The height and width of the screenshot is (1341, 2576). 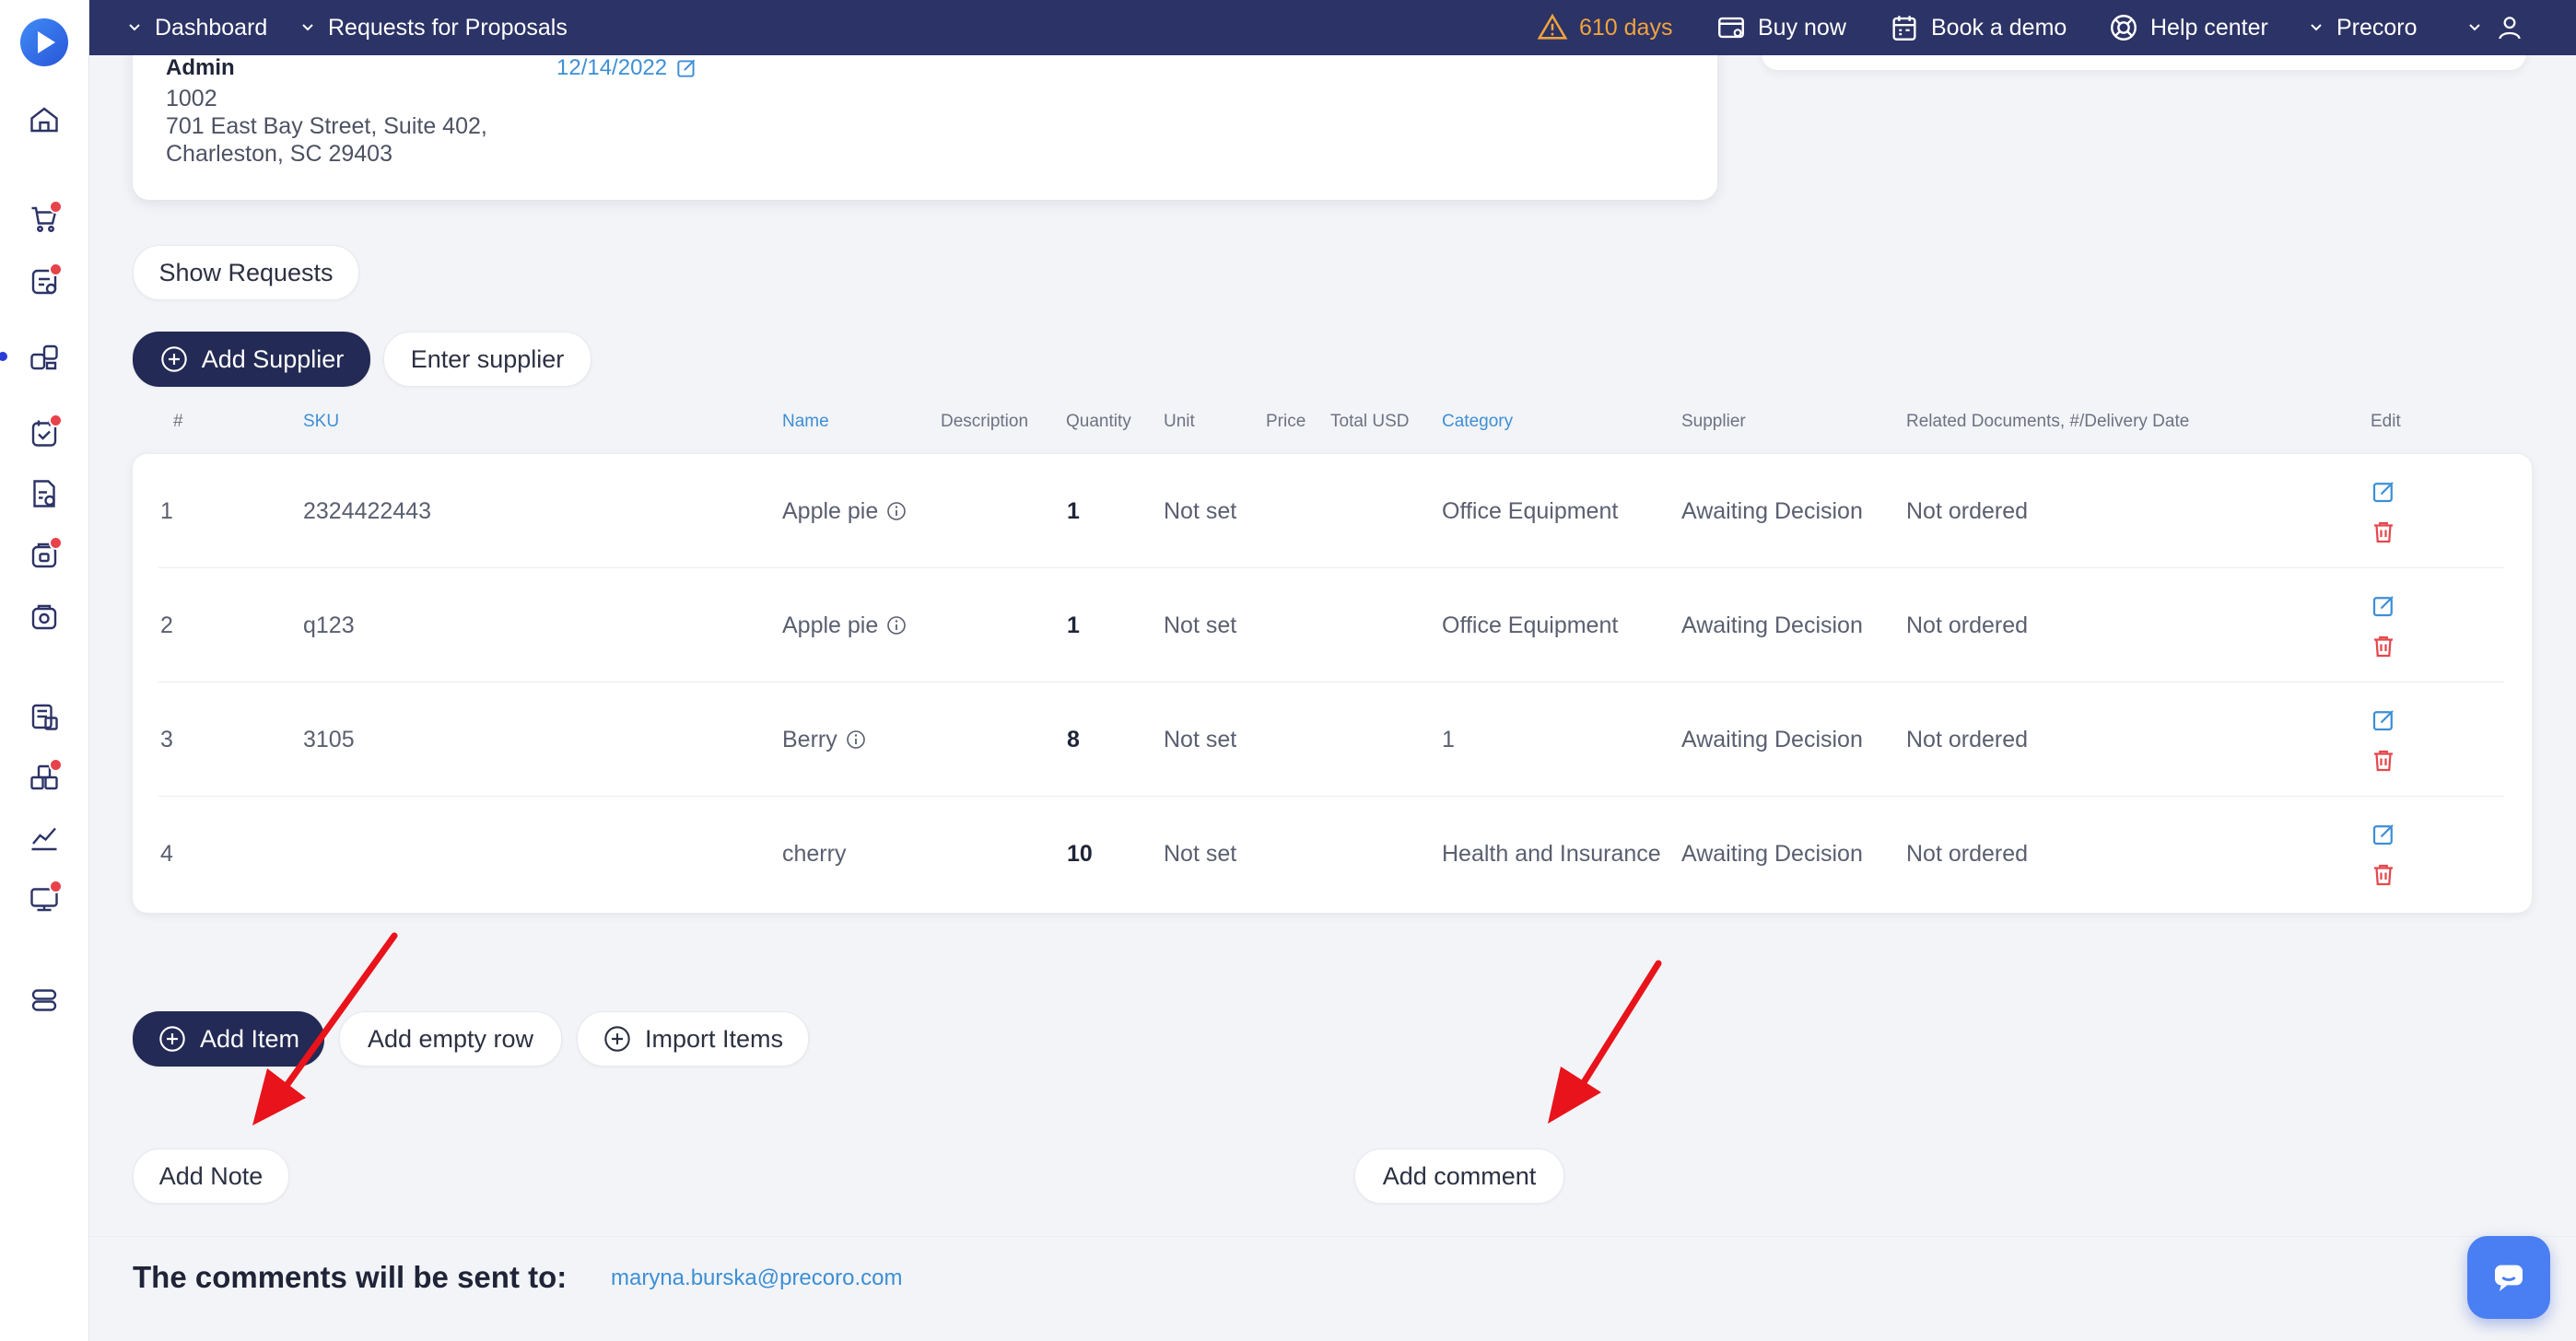 I want to click on card-icon, so click(x=1731, y=28).